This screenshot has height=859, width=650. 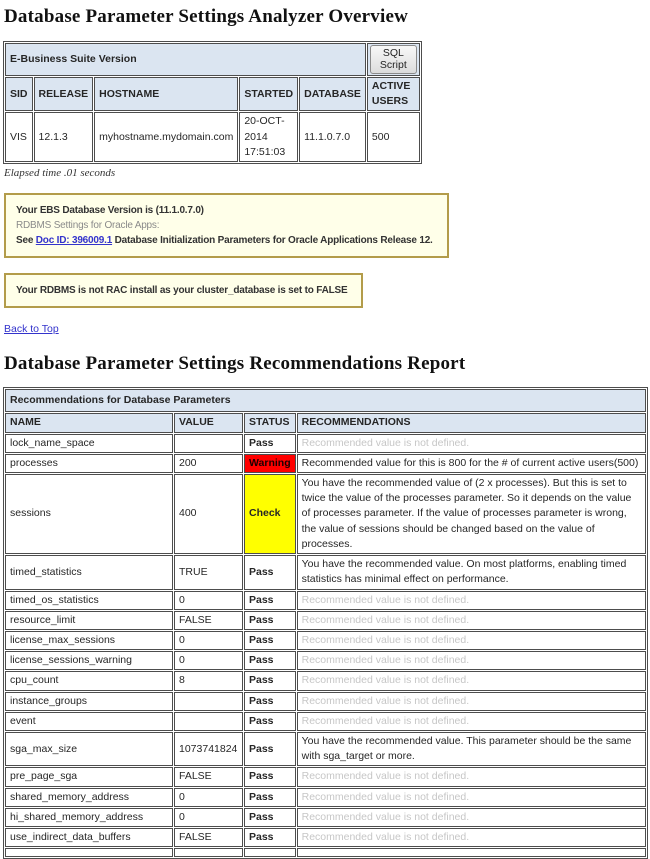 What do you see at coordinates (89, 817) in the screenshot?
I see `cell-name: hi_shared_memory_address` at bounding box center [89, 817].